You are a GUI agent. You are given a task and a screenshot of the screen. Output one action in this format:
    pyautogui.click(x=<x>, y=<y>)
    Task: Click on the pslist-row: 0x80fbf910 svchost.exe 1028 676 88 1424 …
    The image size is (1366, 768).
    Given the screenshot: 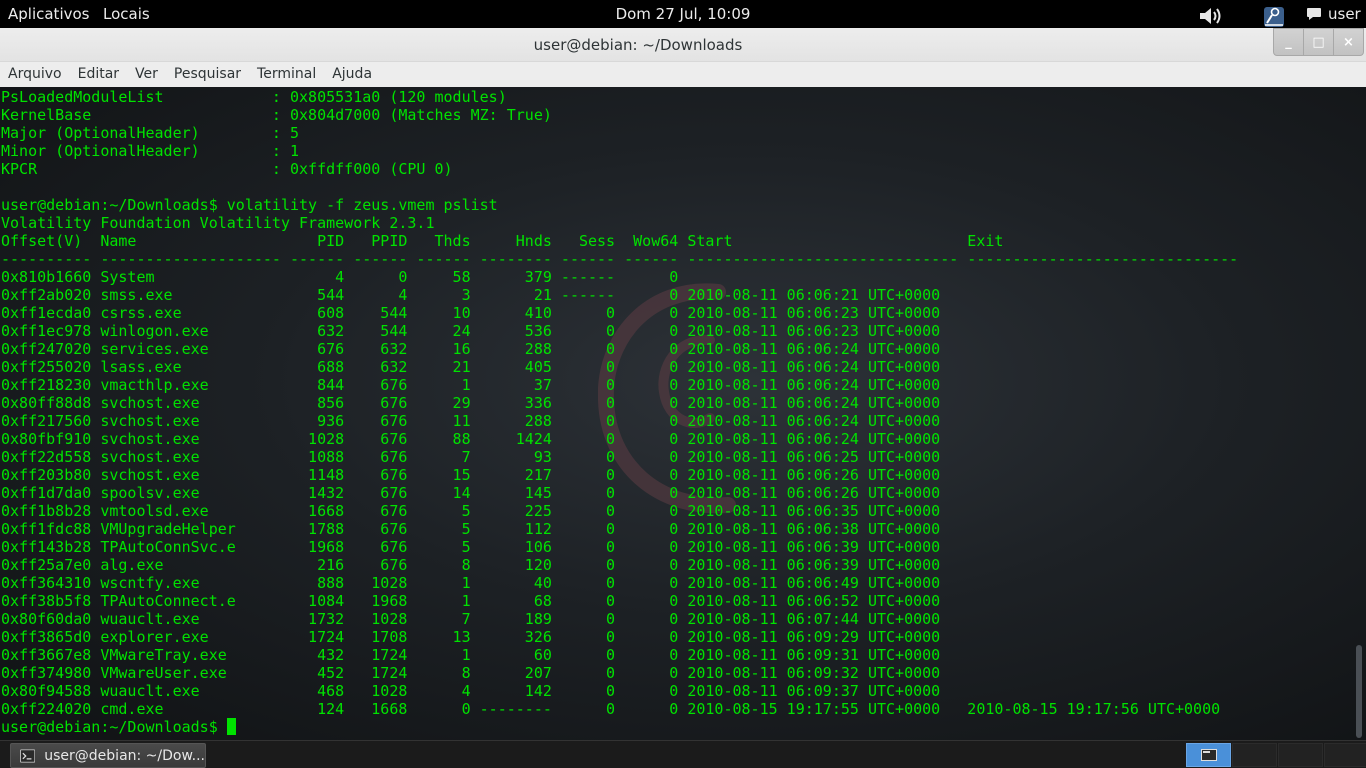 What is the action you would take?
    pyautogui.click(x=471, y=439)
    